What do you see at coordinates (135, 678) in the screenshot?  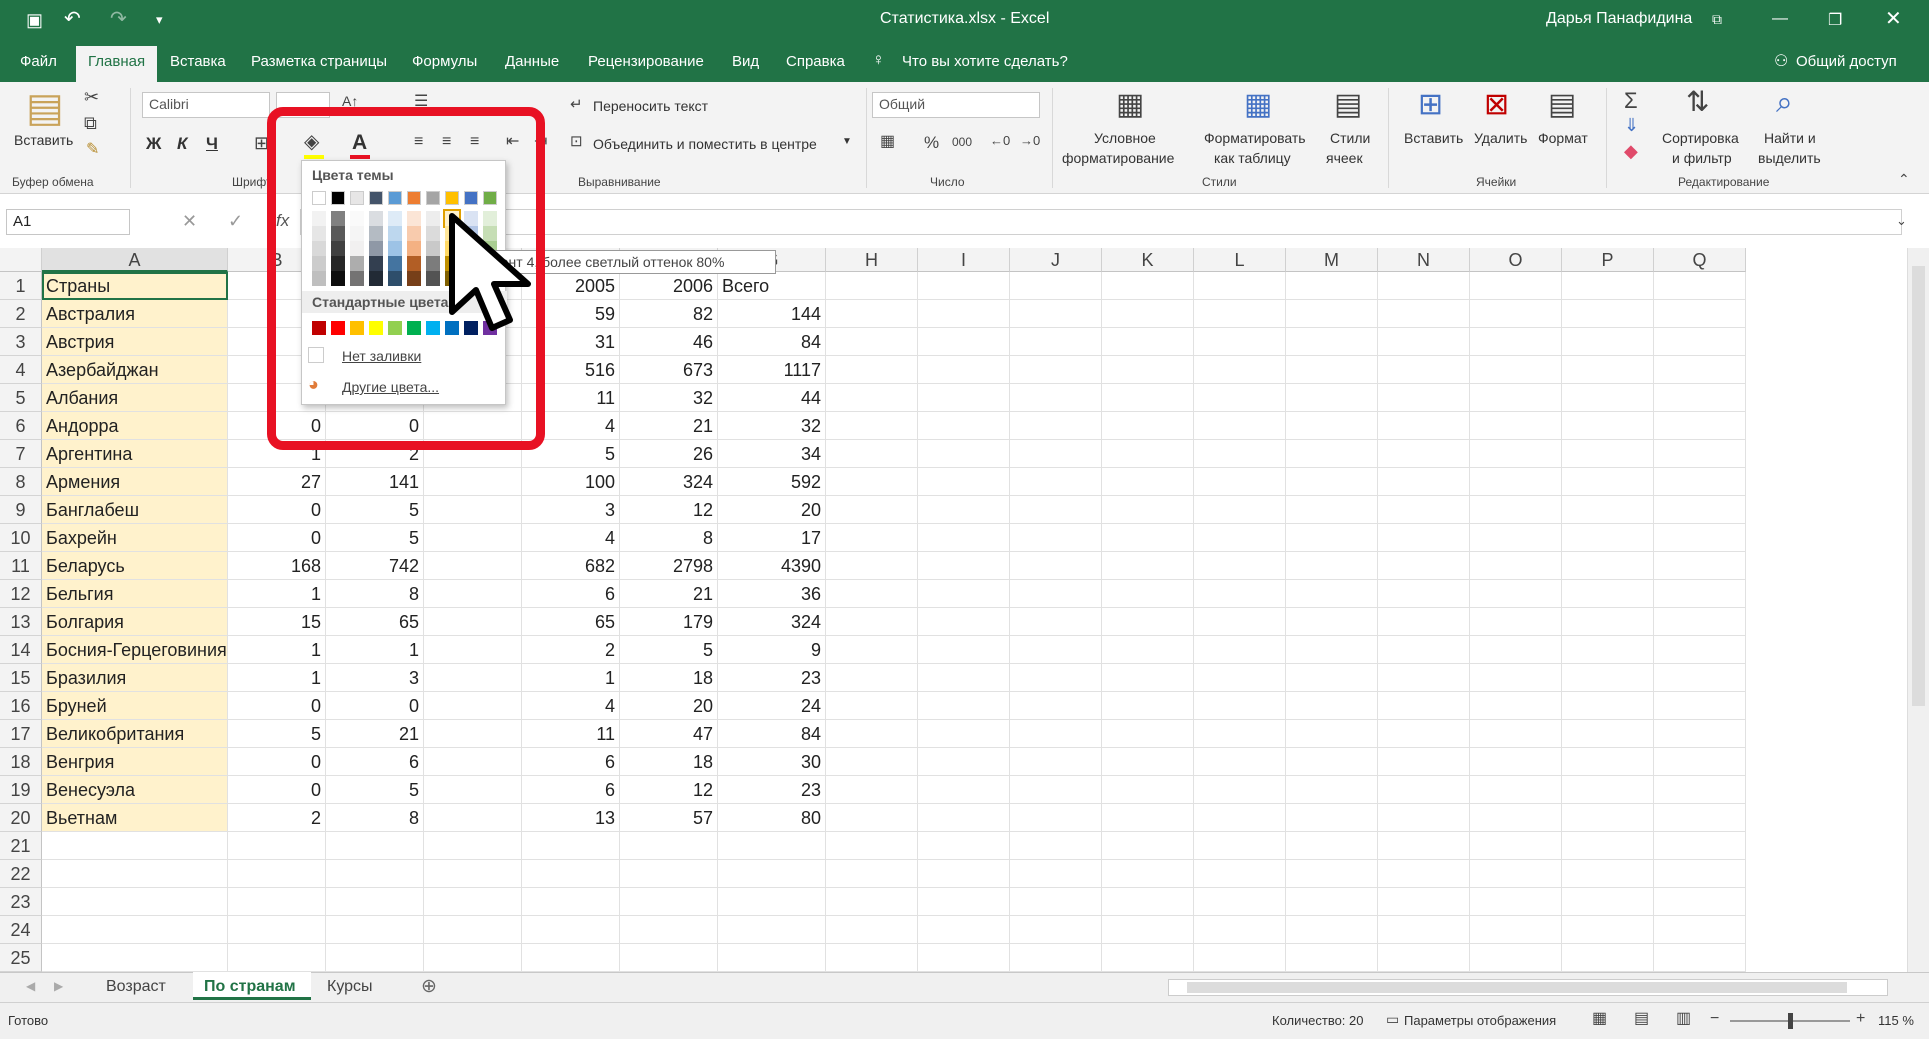 I see `cell-A15: Бразилия` at bounding box center [135, 678].